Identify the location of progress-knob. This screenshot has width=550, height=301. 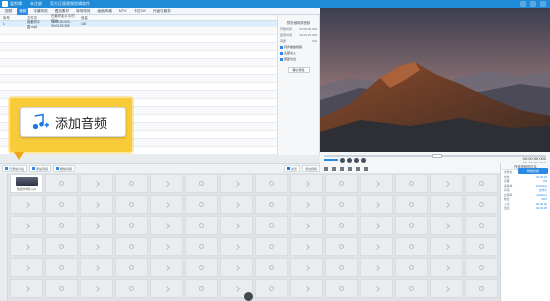
(437, 156).